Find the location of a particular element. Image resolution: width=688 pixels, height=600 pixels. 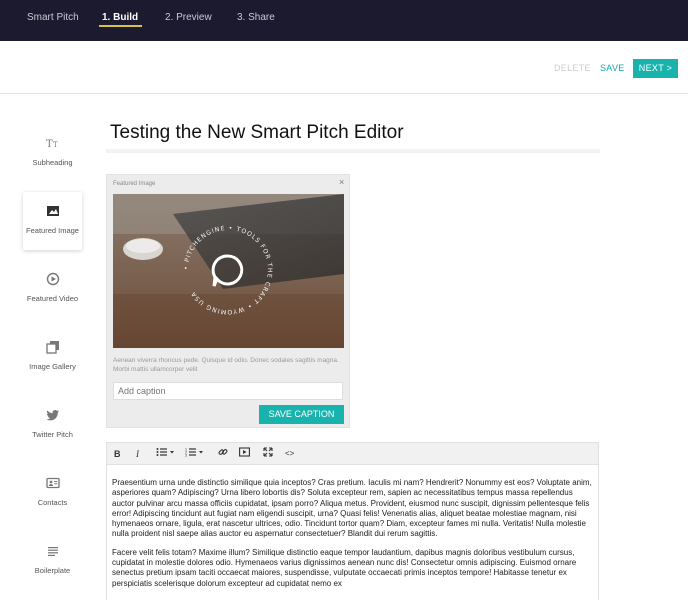

featured-image-header: Featured Image is located at coordinates (134, 184).